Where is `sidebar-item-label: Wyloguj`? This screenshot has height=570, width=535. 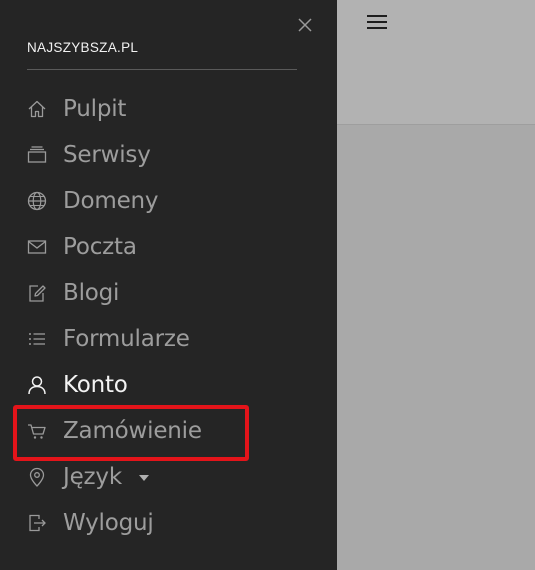 sidebar-item-label: Wyloguj is located at coordinates (108, 523).